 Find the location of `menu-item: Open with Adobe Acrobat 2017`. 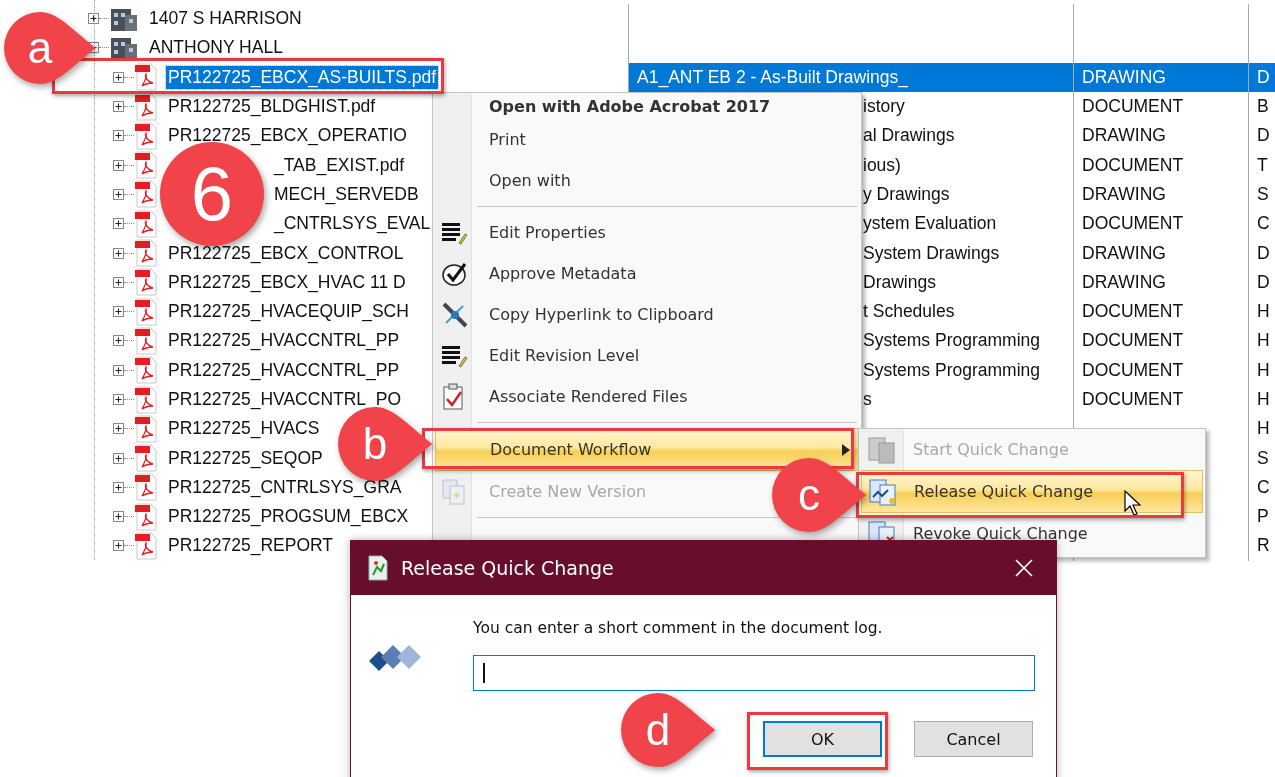

menu-item: Open with Adobe Acrobat 2017 is located at coordinates (607, 106).